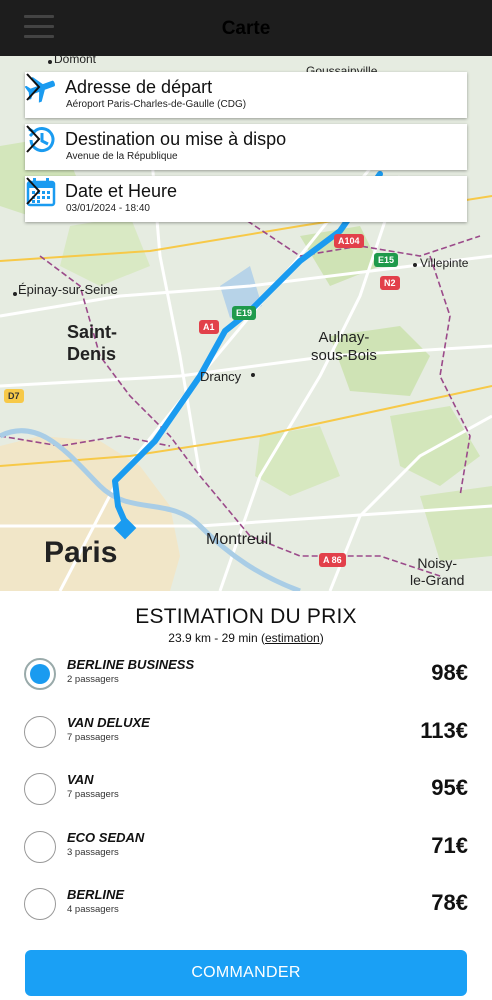  What do you see at coordinates (139, 87) in the screenshot?
I see `card-title: Adresse de départ` at bounding box center [139, 87].